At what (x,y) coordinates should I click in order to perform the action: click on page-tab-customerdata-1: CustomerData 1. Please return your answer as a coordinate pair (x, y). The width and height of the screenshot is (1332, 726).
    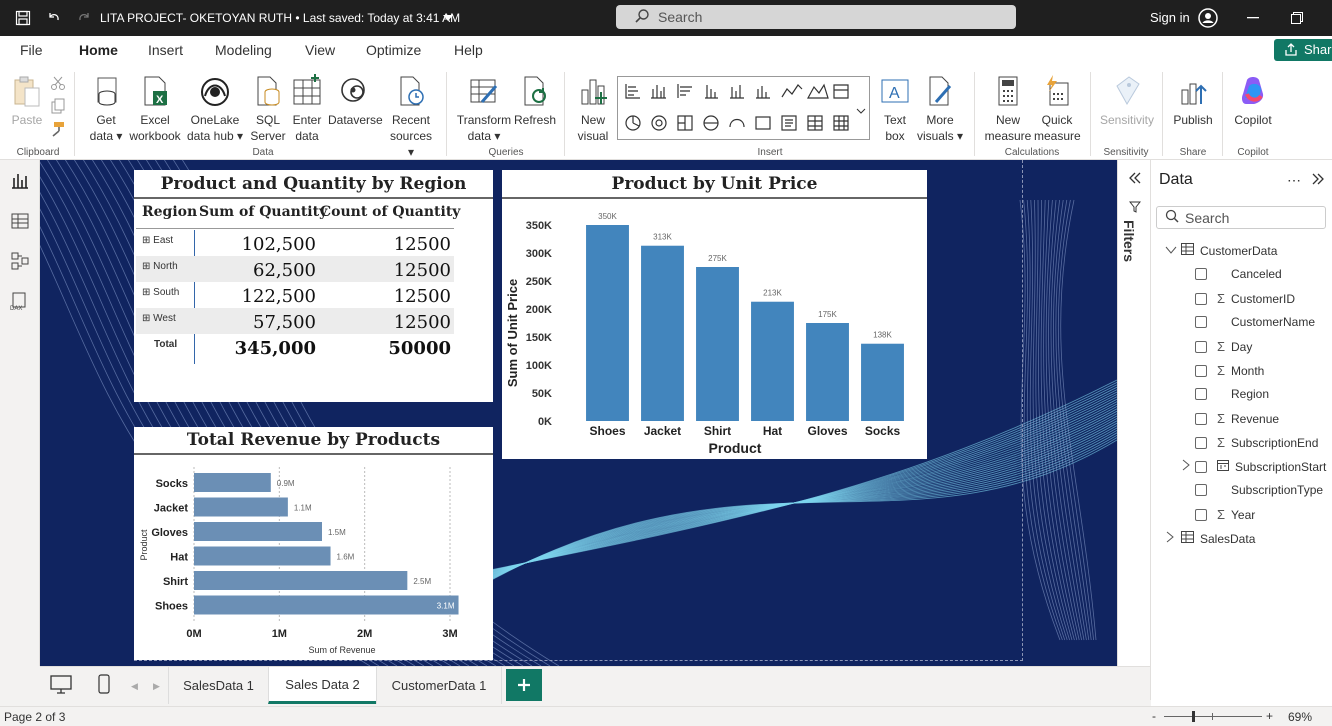
    Looking at the image, I should click on (439, 685).